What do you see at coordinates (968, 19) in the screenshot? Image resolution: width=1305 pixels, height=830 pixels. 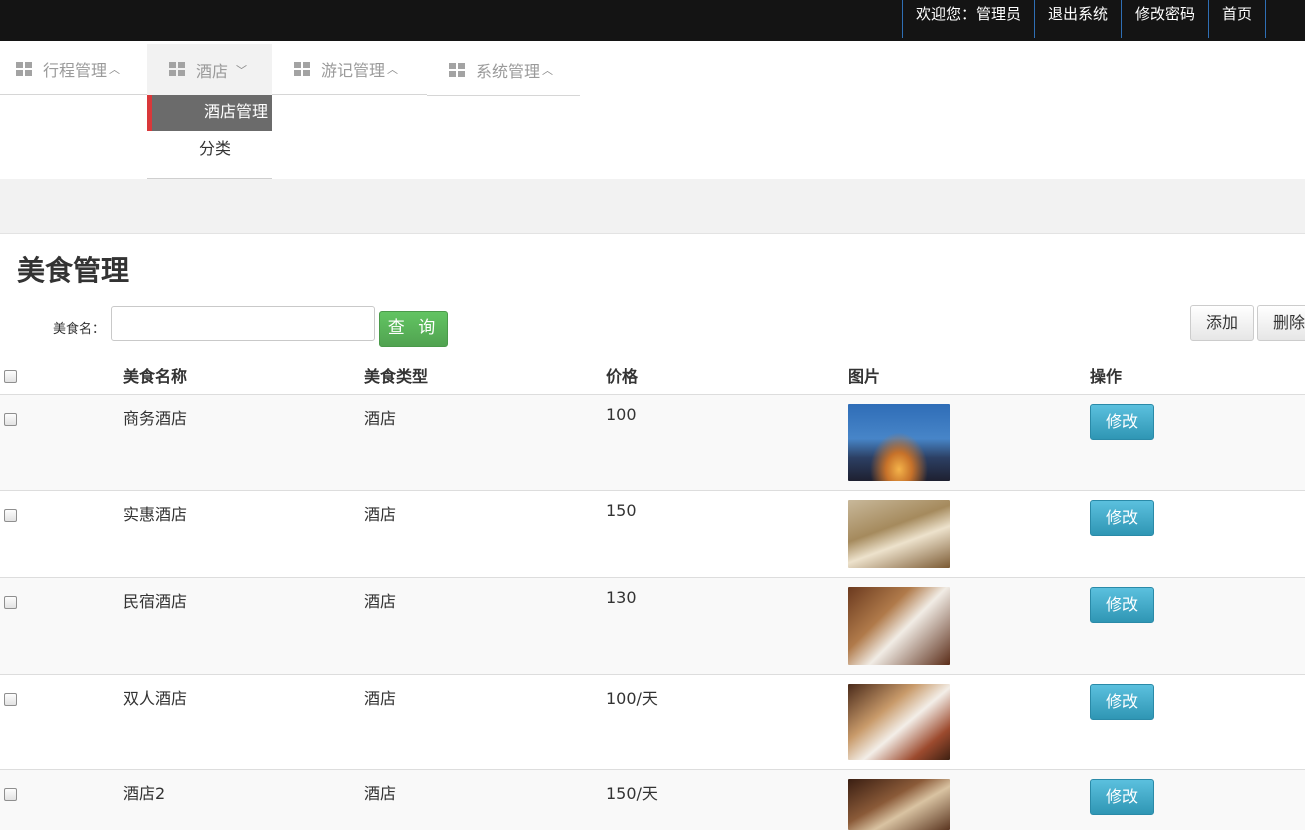 I see `welcome-user-link: 欢迎您：管理员` at bounding box center [968, 19].